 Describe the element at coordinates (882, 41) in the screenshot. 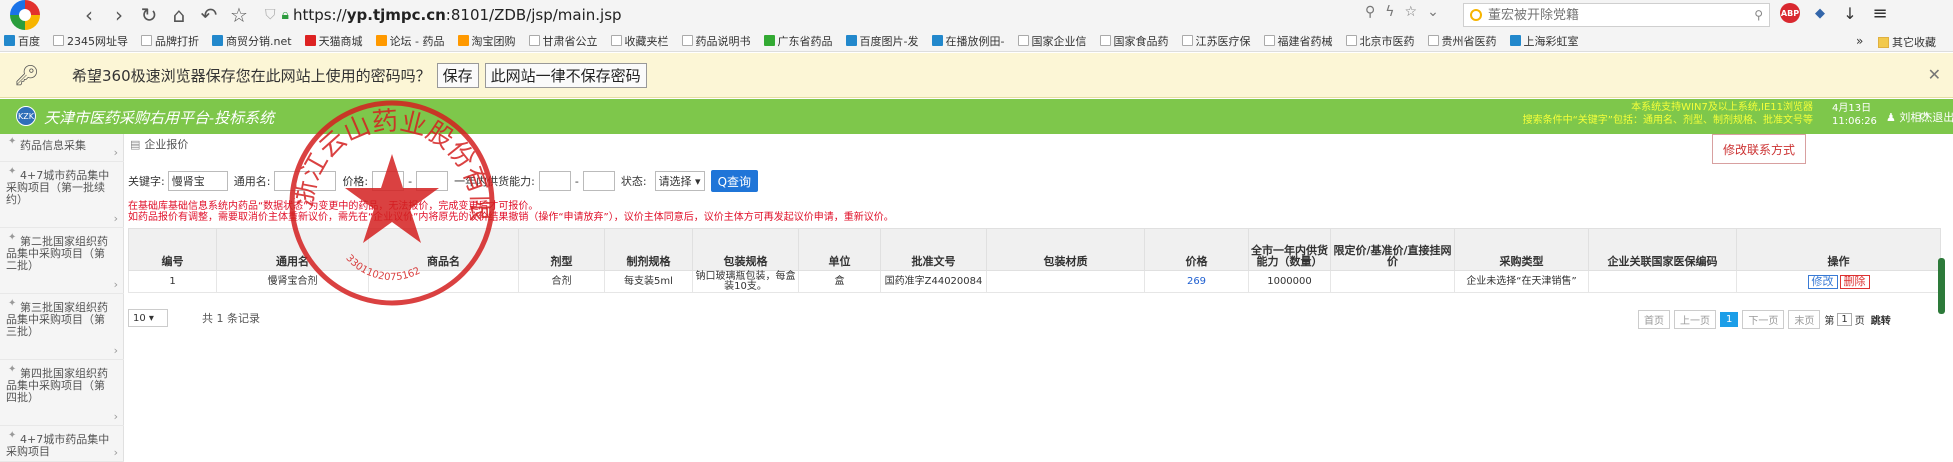

I see `bookmark-item: 百度图片-发` at that location.